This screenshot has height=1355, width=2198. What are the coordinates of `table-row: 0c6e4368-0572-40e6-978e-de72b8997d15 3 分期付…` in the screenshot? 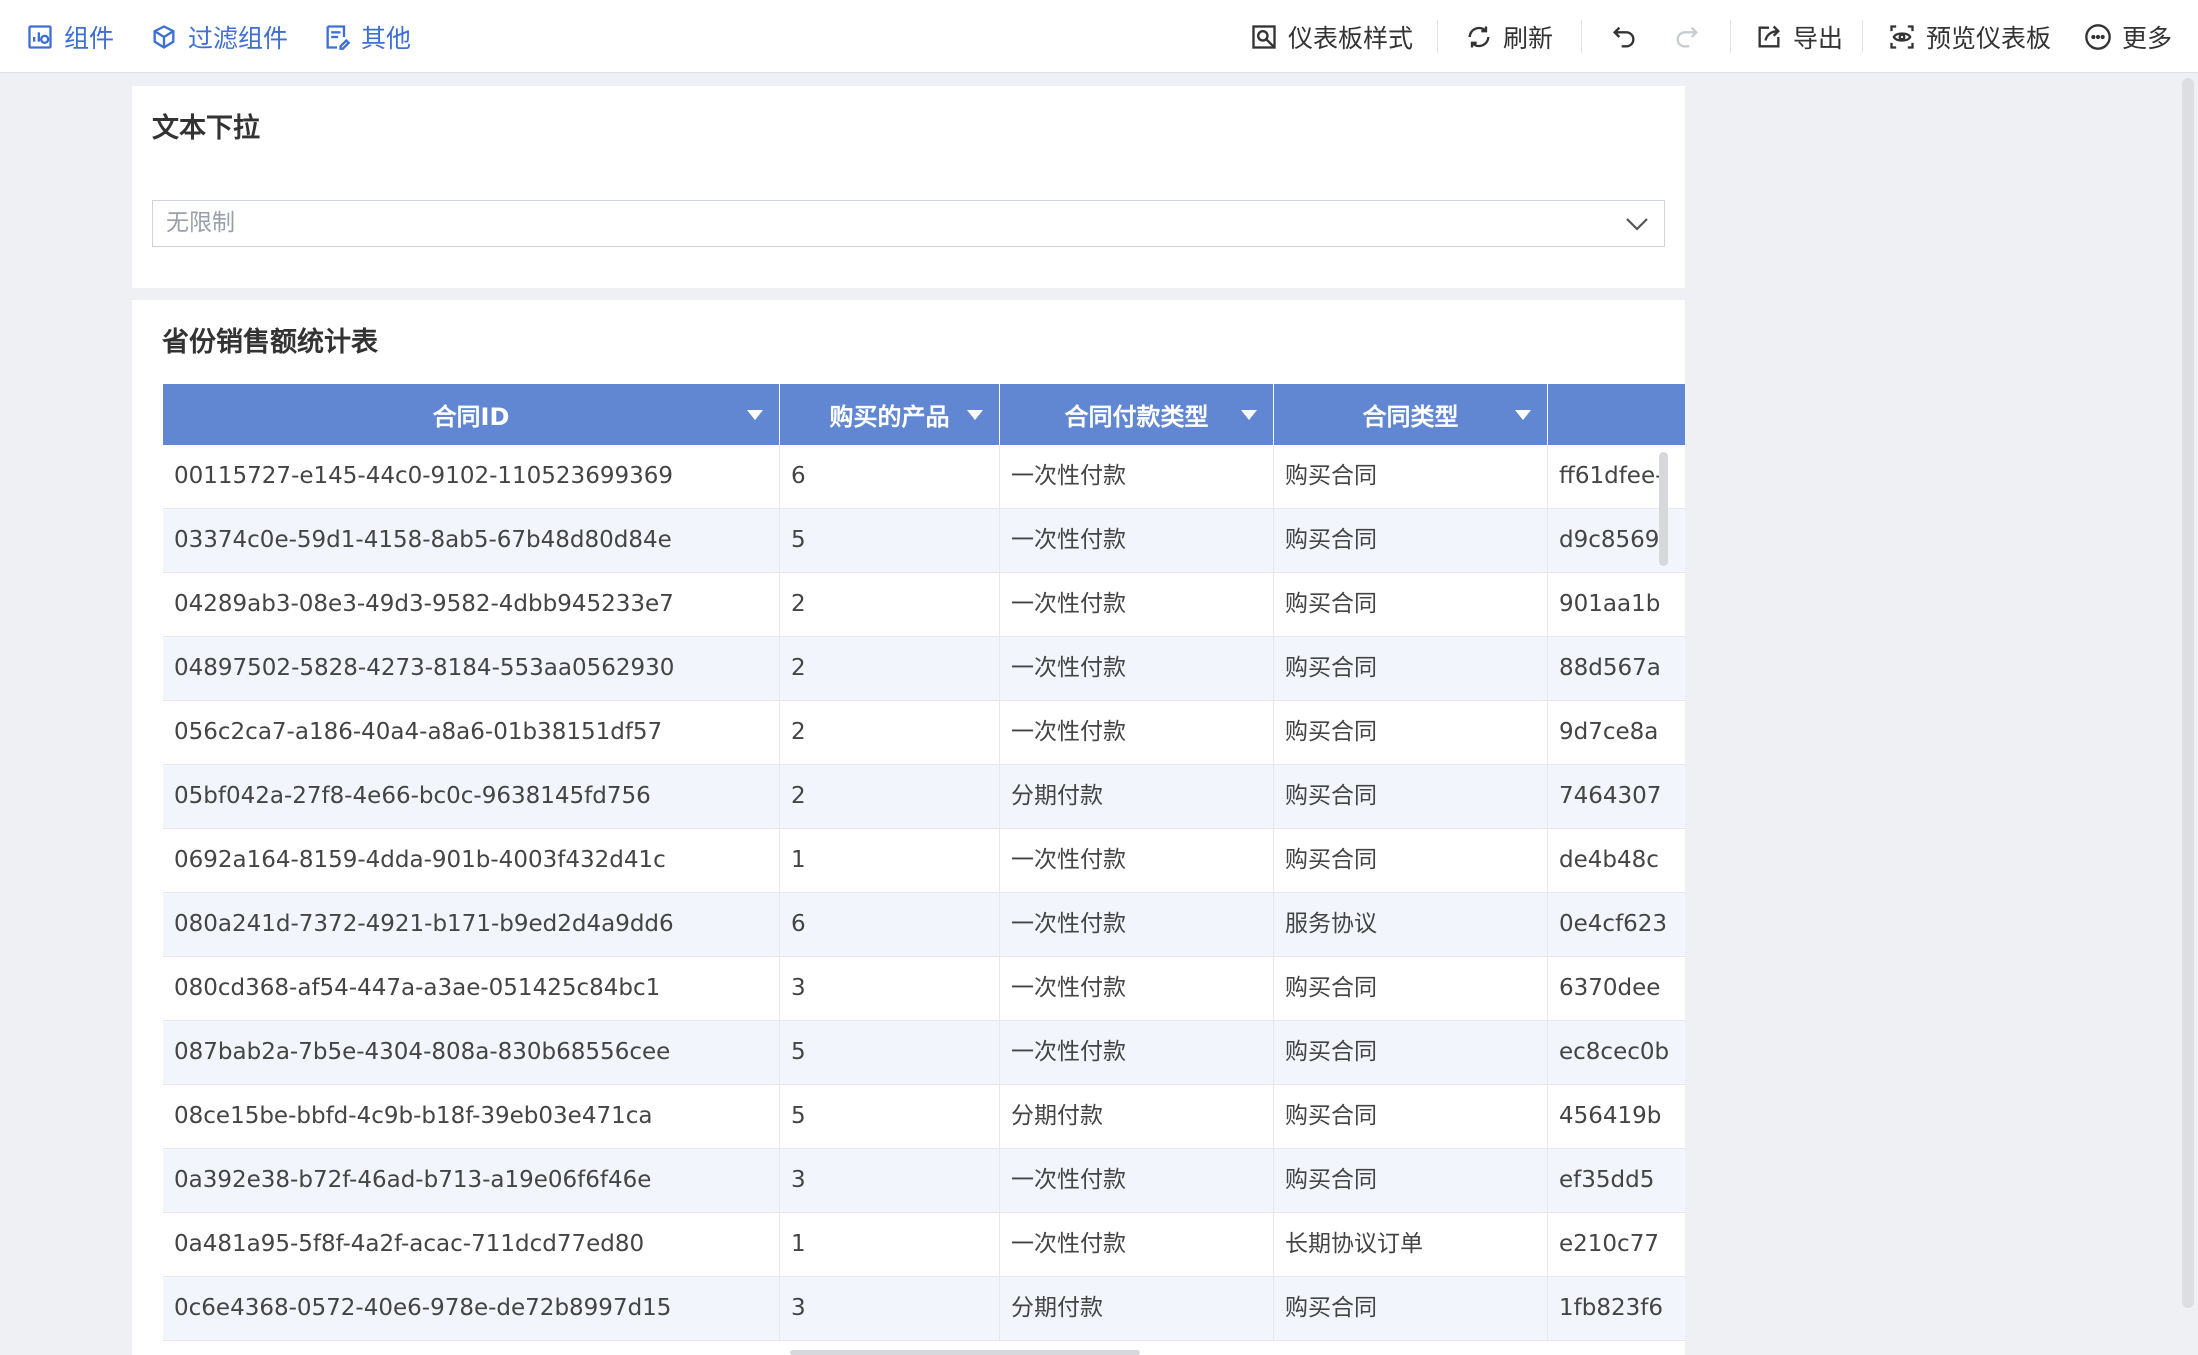 It's located at (924, 1309).